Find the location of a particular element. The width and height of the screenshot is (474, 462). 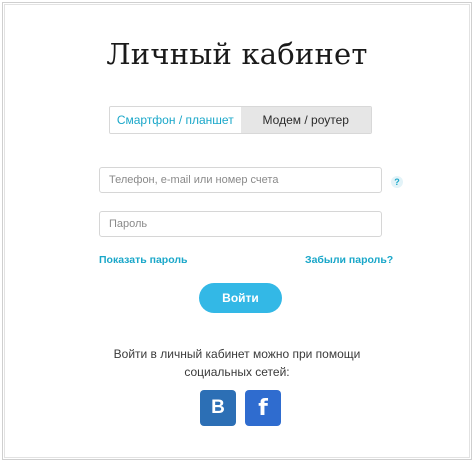

facebook-button: f is located at coordinates (263, 408).